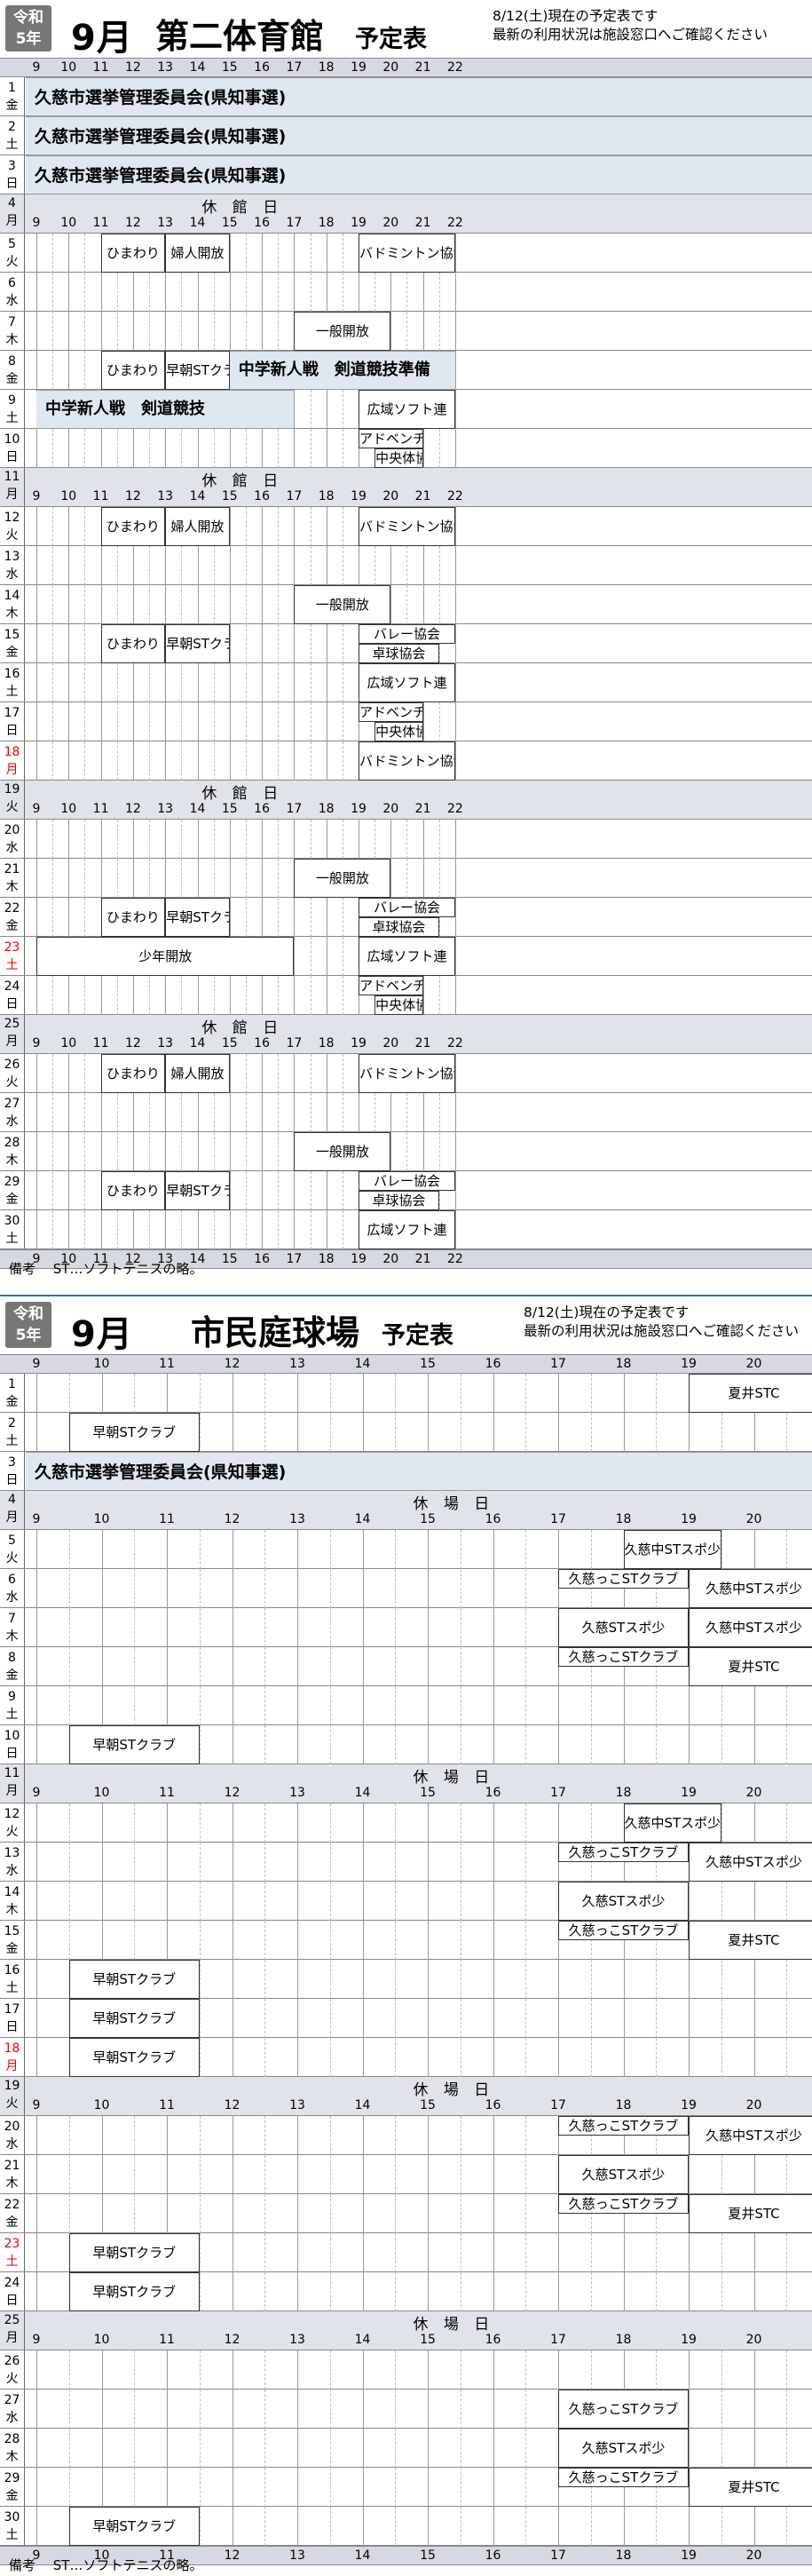 Image resolution: width=812 pixels, height=2576 pixels. I want to click on event-block: バドミントン協会, so click(407, 526).